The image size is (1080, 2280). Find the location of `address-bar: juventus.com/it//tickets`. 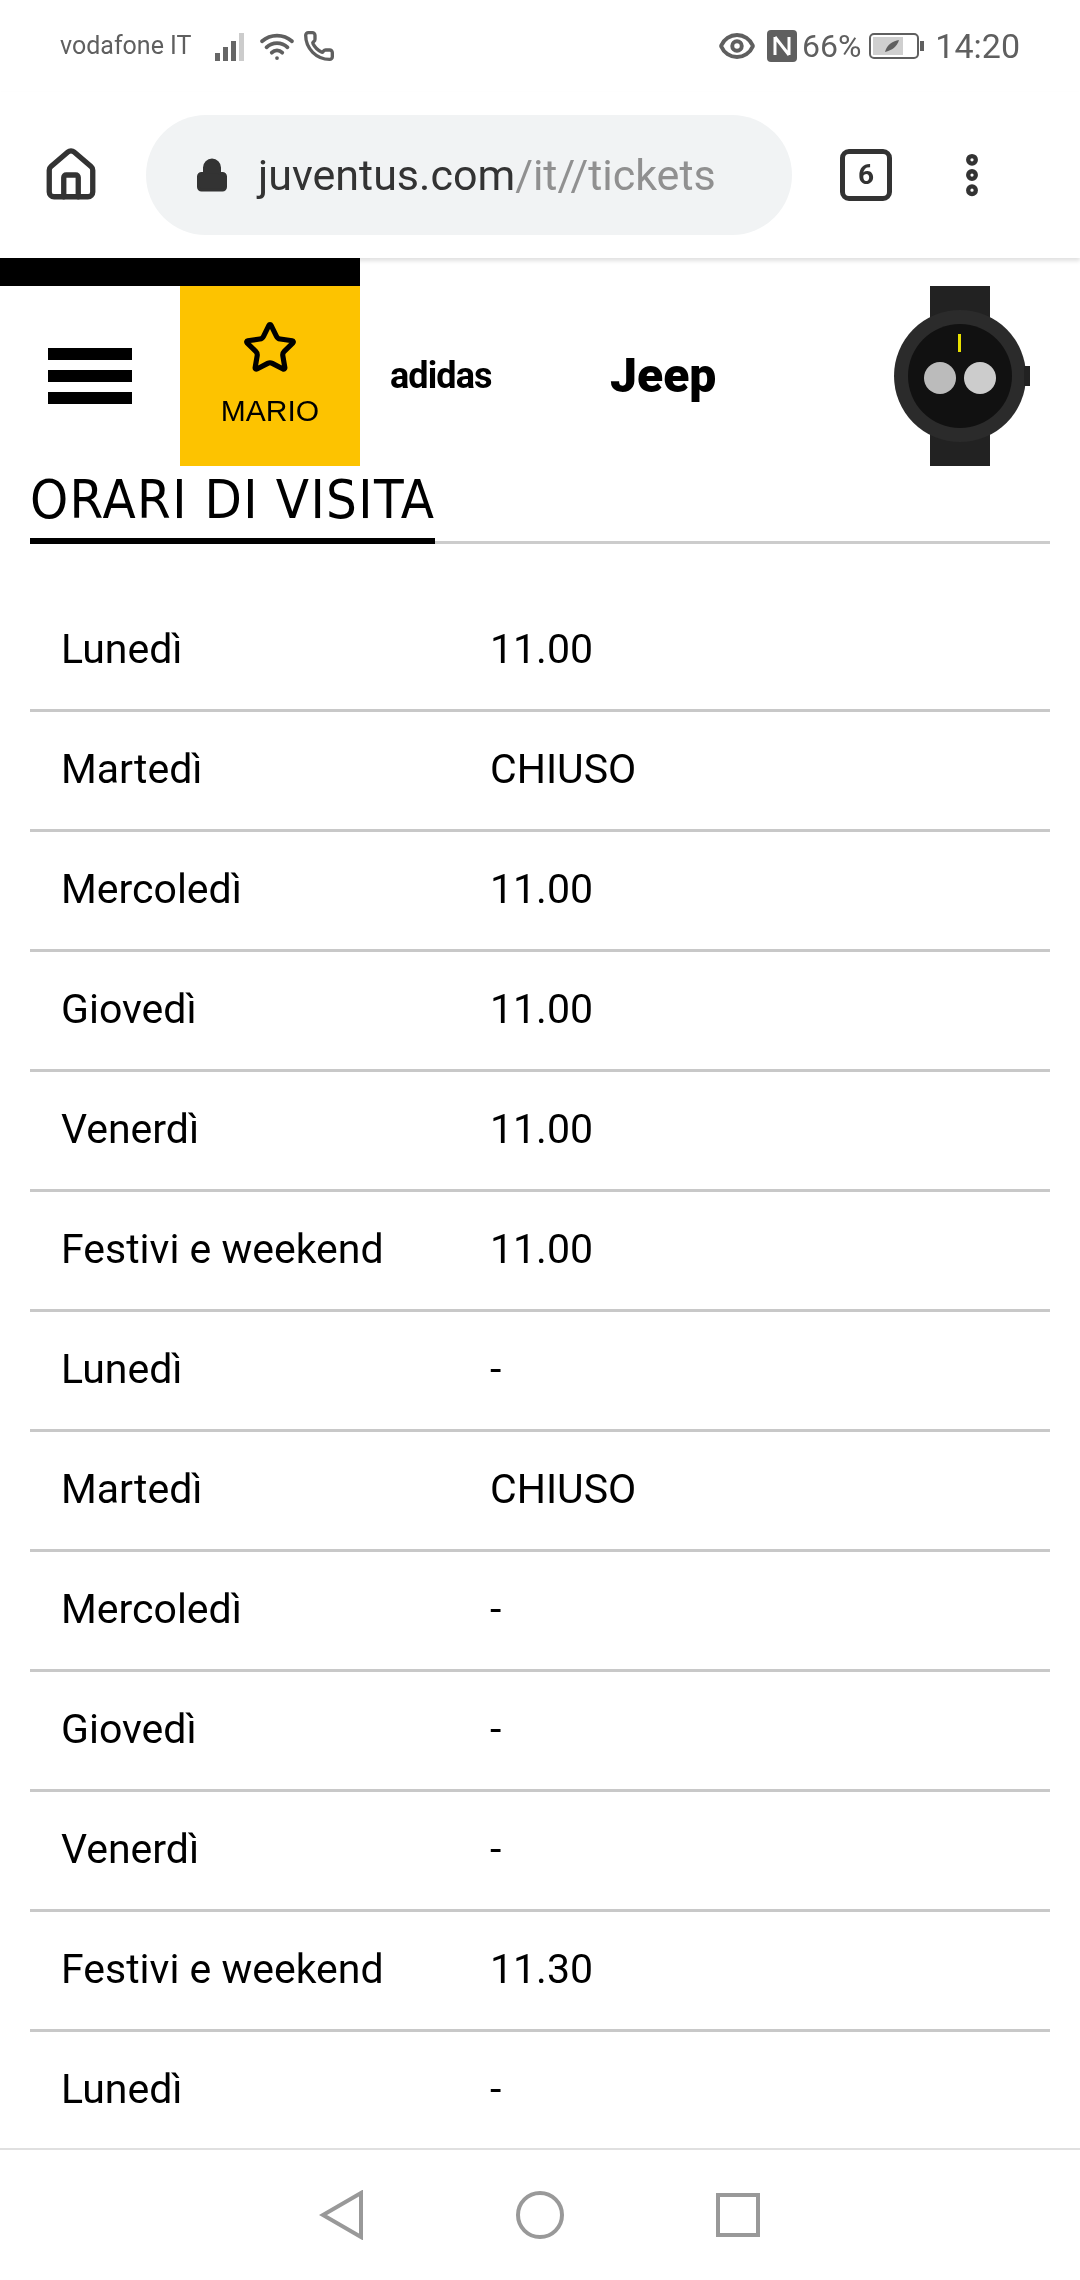

address-bar: juventus.com/it//tickets is located at coordinates (469, 175).